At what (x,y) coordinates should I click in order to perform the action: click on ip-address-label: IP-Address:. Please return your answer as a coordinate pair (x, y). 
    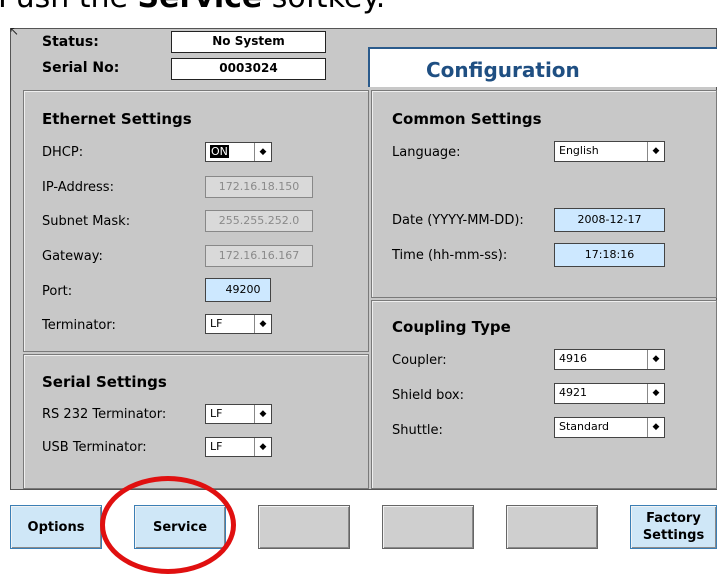
    Looking at the image, I should click on (78, 187).